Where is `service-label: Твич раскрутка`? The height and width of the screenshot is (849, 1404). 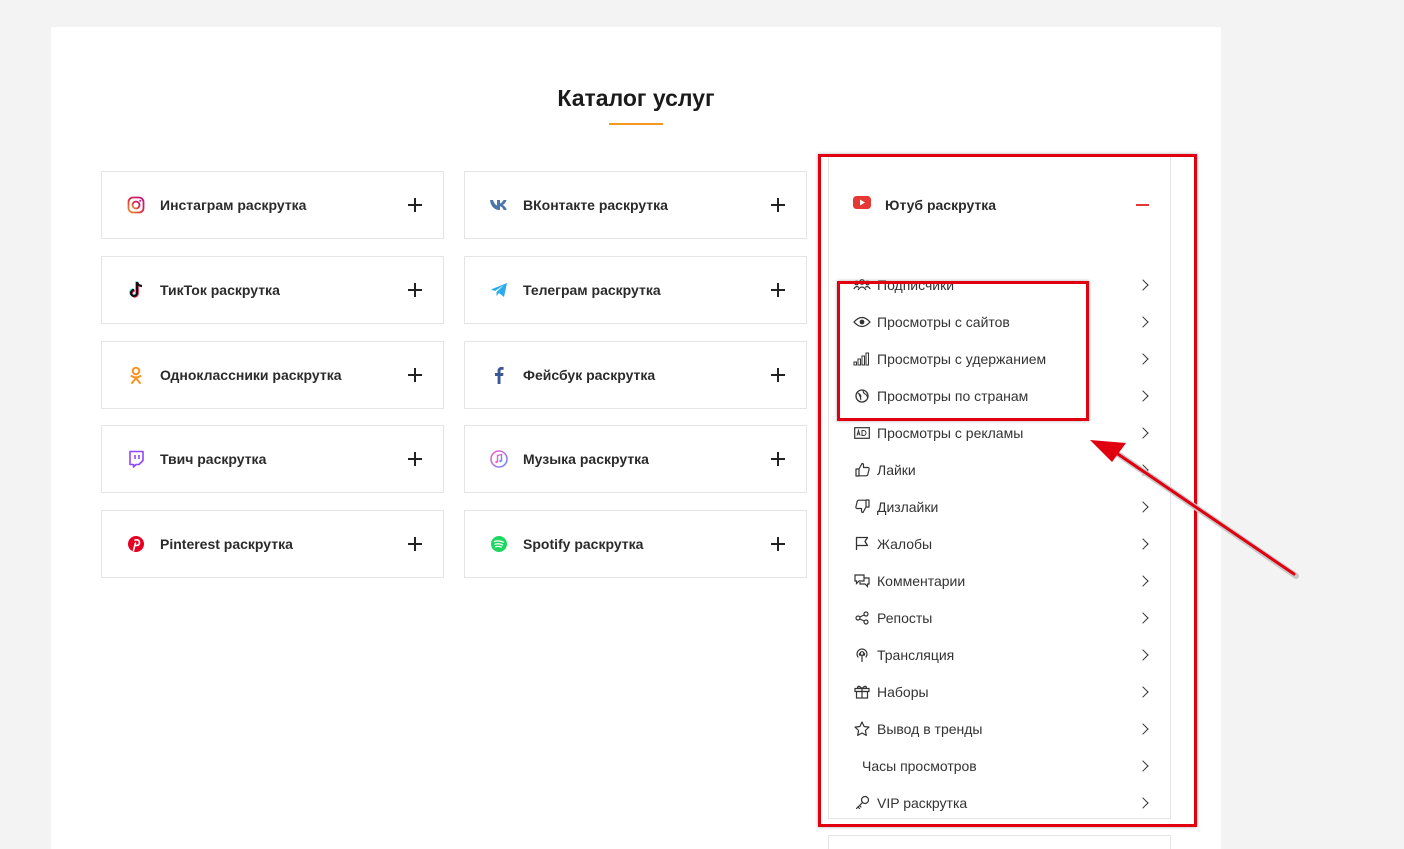
service-label: Твич раскрутка is located at coordinates (213, 459).